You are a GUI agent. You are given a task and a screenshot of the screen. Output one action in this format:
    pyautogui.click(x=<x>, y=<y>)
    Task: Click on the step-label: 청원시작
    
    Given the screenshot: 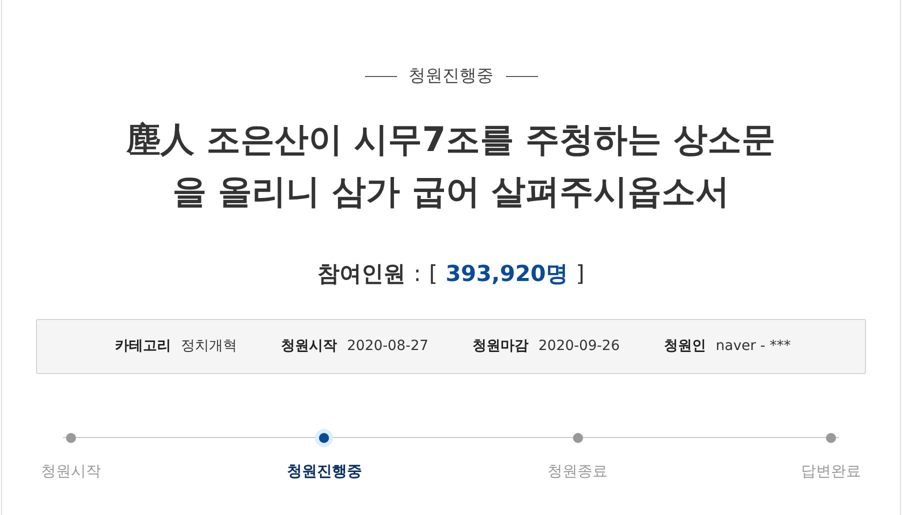 What is the action you would take?
    pyautogui.click(x=71, y=471)
    